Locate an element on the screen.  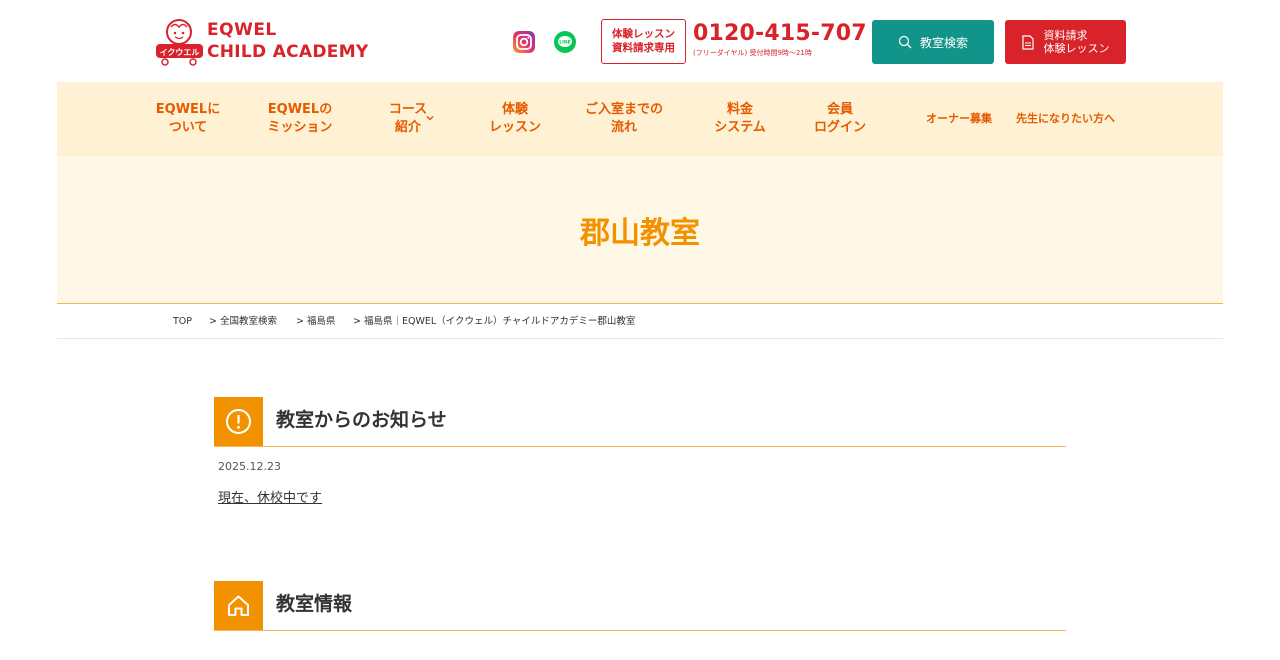
svg-text: LINE is located at coordinates (564, 43).